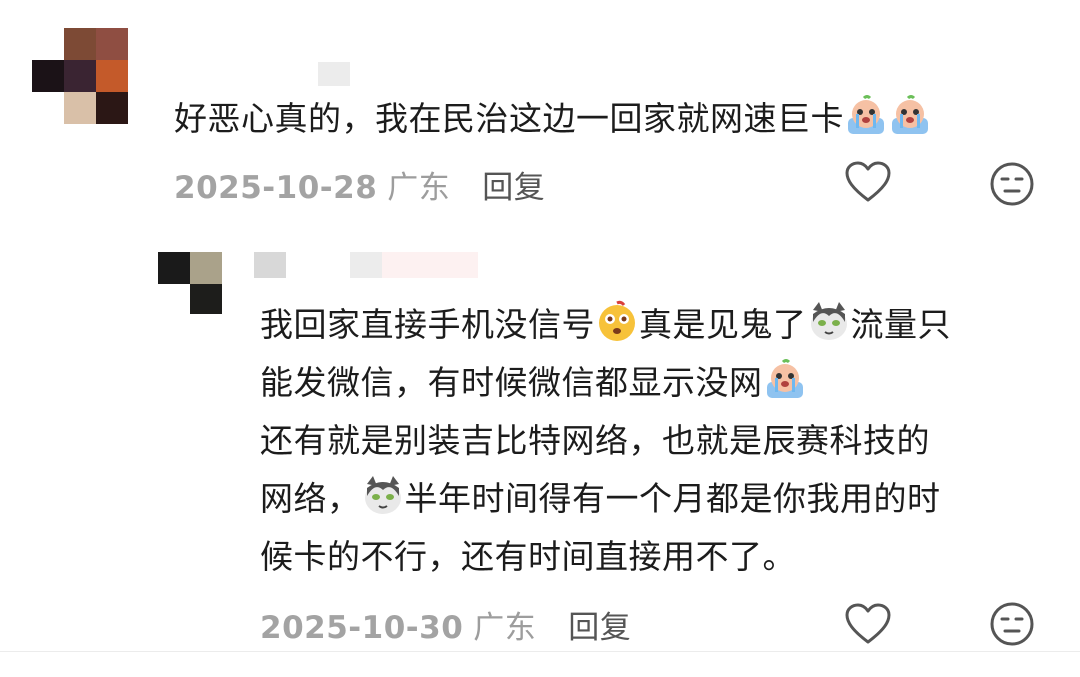 This screenshot has height=677, width=1080. Describe the element at coordinates (617, 322) in the screenshot. I see `surprised-emoji` at that location.